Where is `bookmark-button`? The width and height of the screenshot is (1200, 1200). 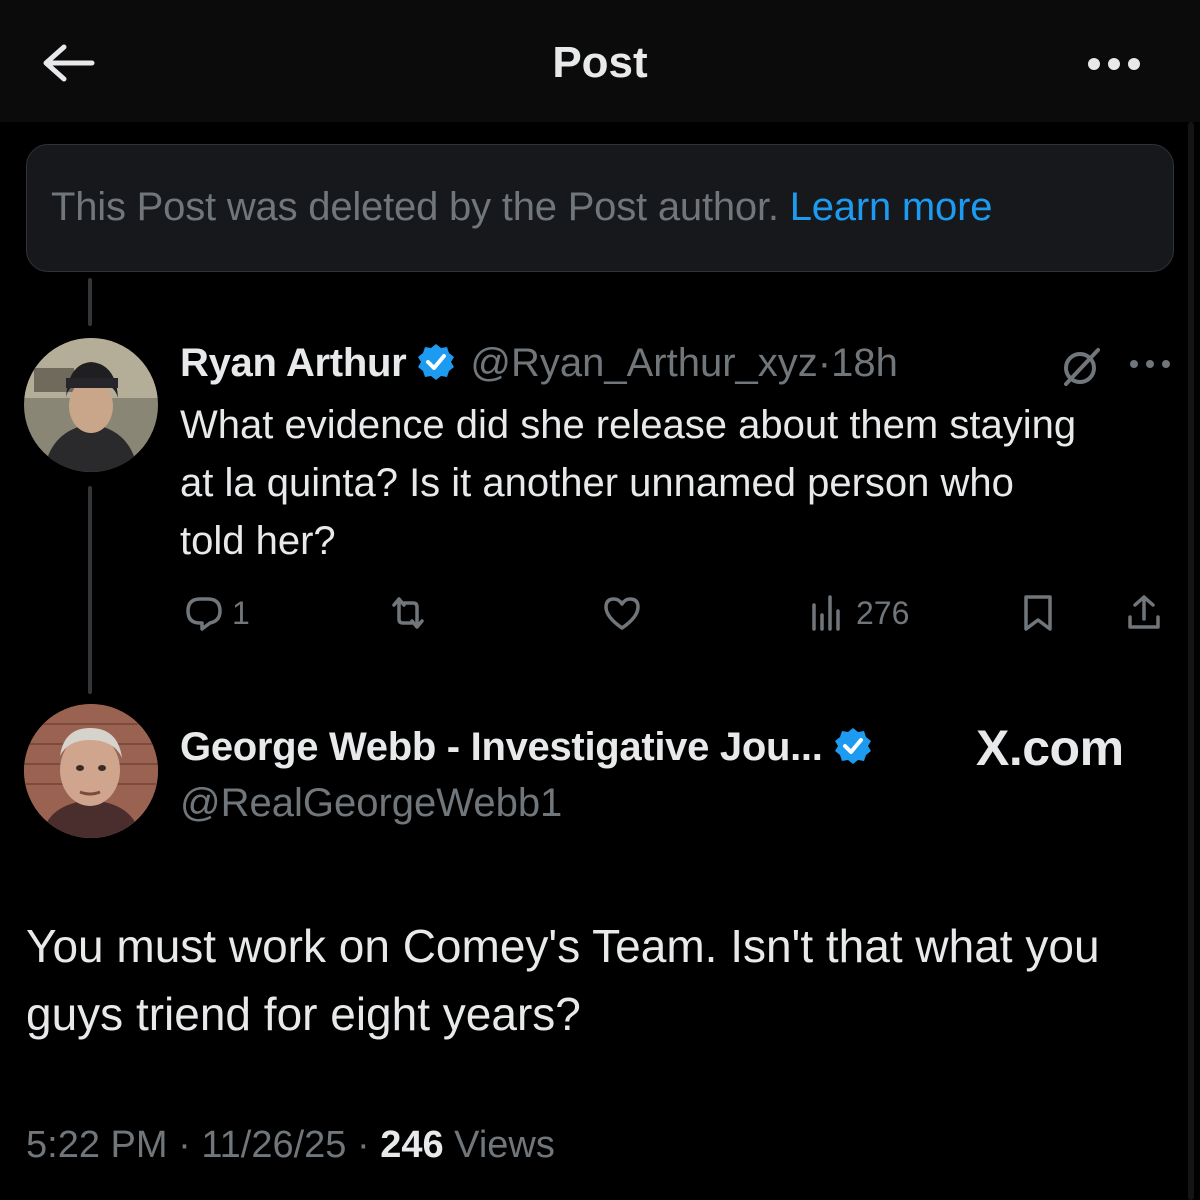
bookmark-button is located at coordinates (1038, 613).